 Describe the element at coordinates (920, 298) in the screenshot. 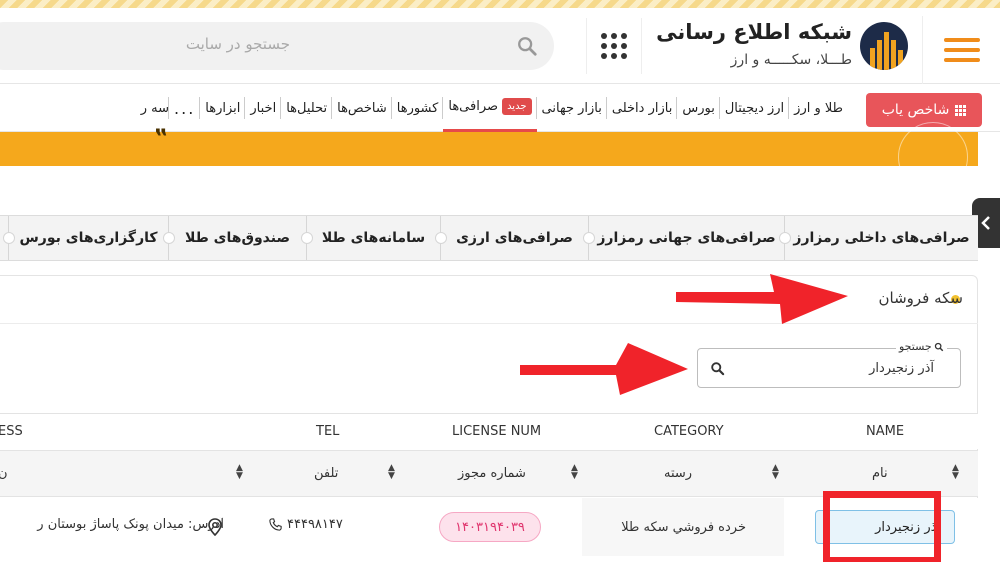

I see `card-title: سکه فروشان` at that location.